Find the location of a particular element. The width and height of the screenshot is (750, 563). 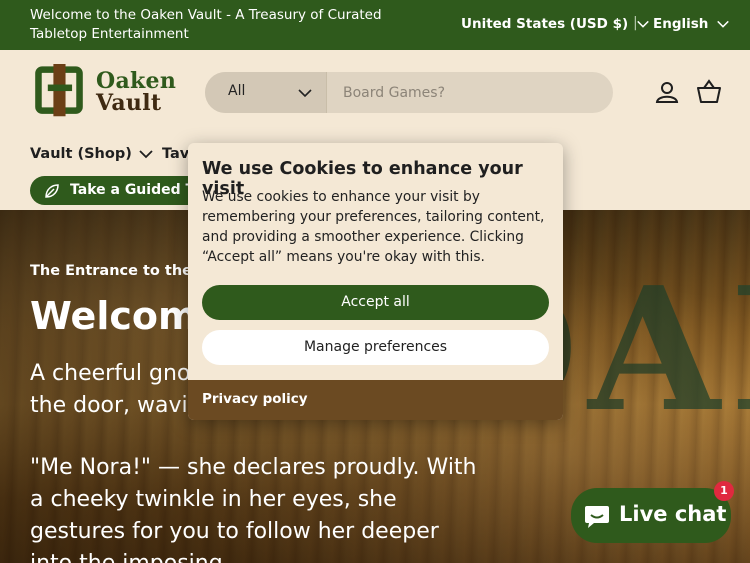

cart-icon is located at coordinates (709, 92).